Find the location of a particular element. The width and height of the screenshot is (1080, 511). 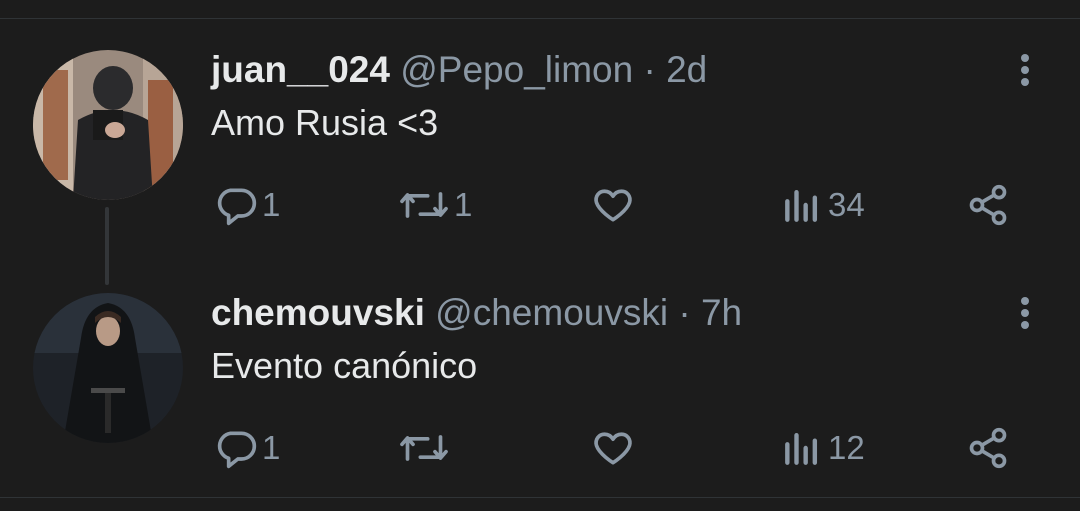

views-count: 12 is located at coordinates (846, 447).